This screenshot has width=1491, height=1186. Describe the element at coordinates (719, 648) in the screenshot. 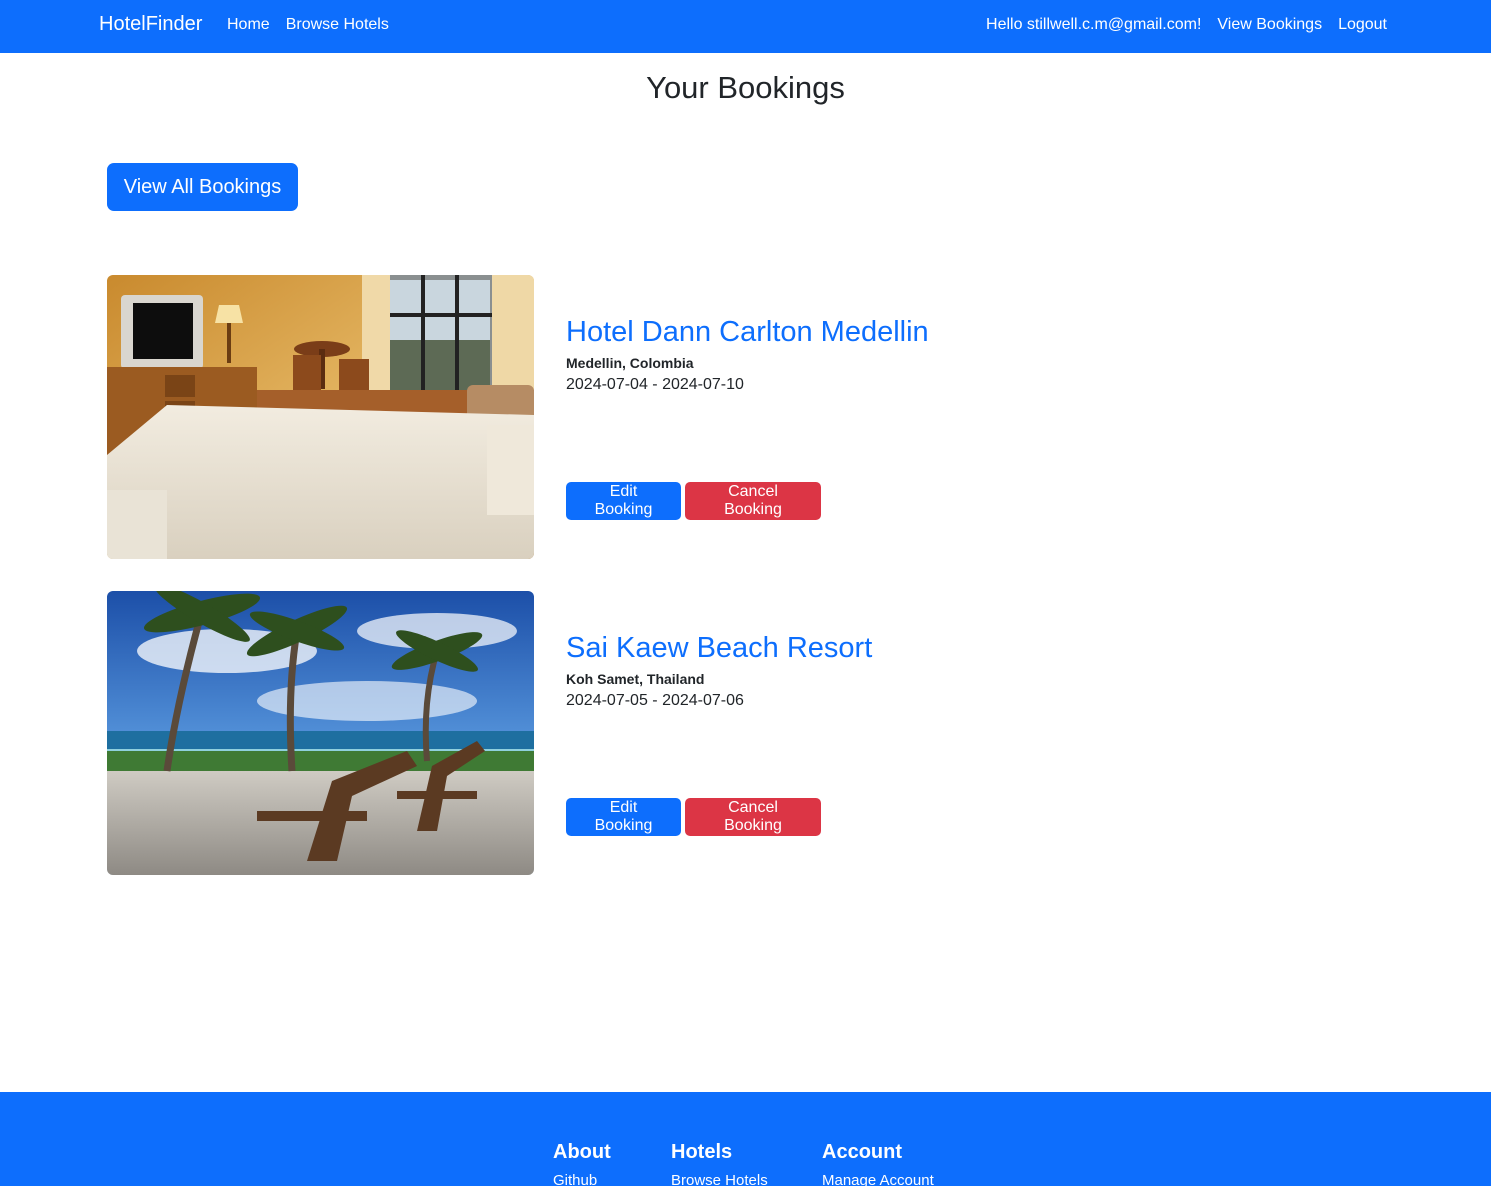

I see `hotel-name-link: Sai Kaew Beach Resort` at that location.